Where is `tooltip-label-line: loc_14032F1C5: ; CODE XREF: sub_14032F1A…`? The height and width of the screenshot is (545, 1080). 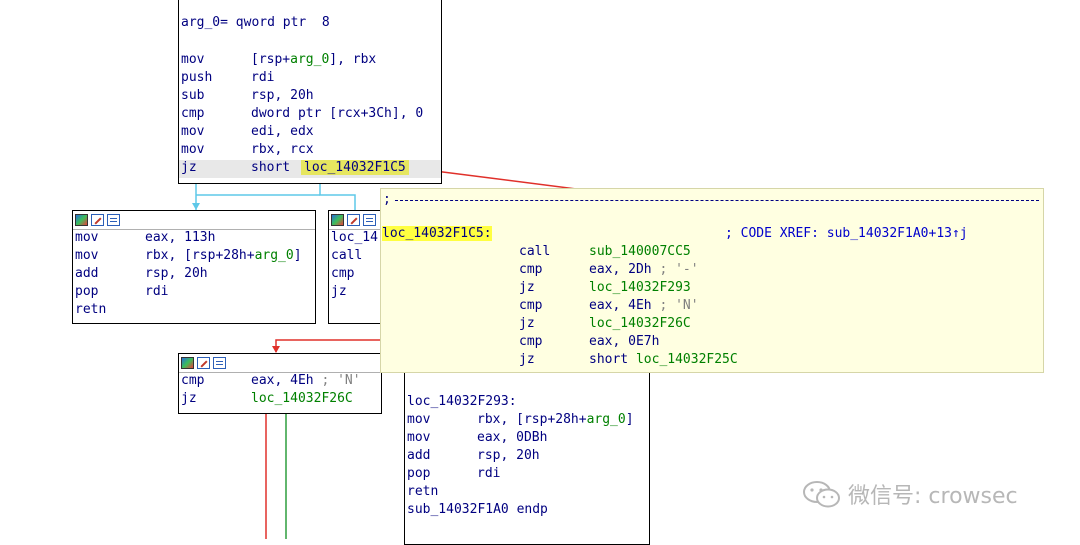
tooltip-label-line: loc_14032F1C5: ; CODE XREF: sub_14032F1A… is located at coordinates (712, 235).